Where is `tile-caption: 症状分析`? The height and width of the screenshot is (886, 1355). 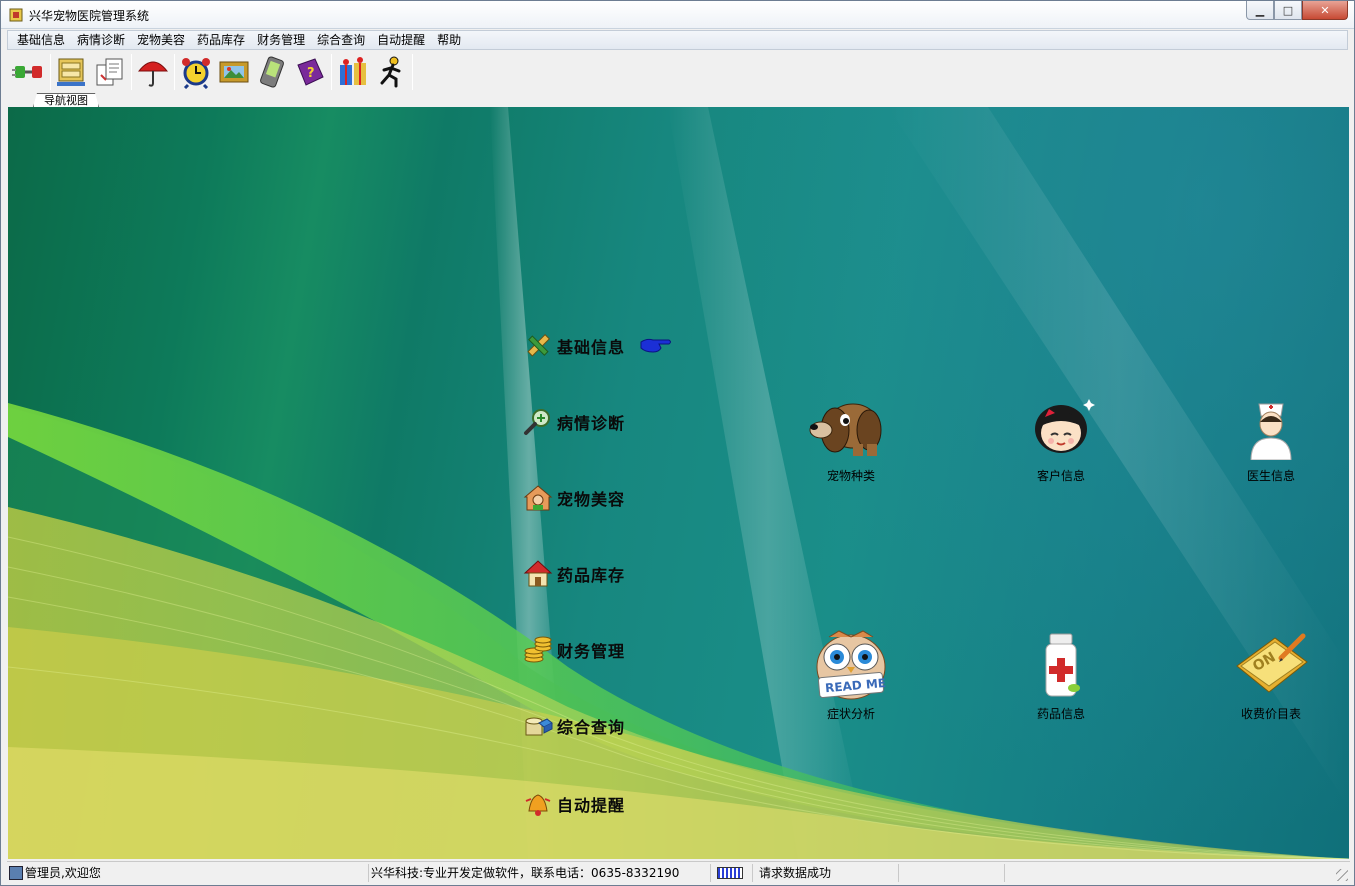
tile-caption: 症状分析 is located at coordinates (850, 714).